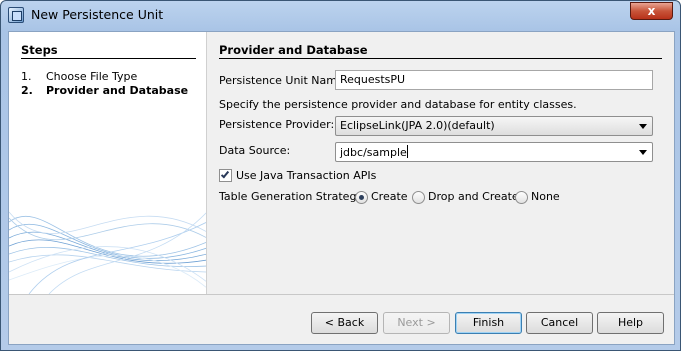 This screenshot has height=351, width=681. I want to click on section-title: Provider and Database, so click(293, 50).